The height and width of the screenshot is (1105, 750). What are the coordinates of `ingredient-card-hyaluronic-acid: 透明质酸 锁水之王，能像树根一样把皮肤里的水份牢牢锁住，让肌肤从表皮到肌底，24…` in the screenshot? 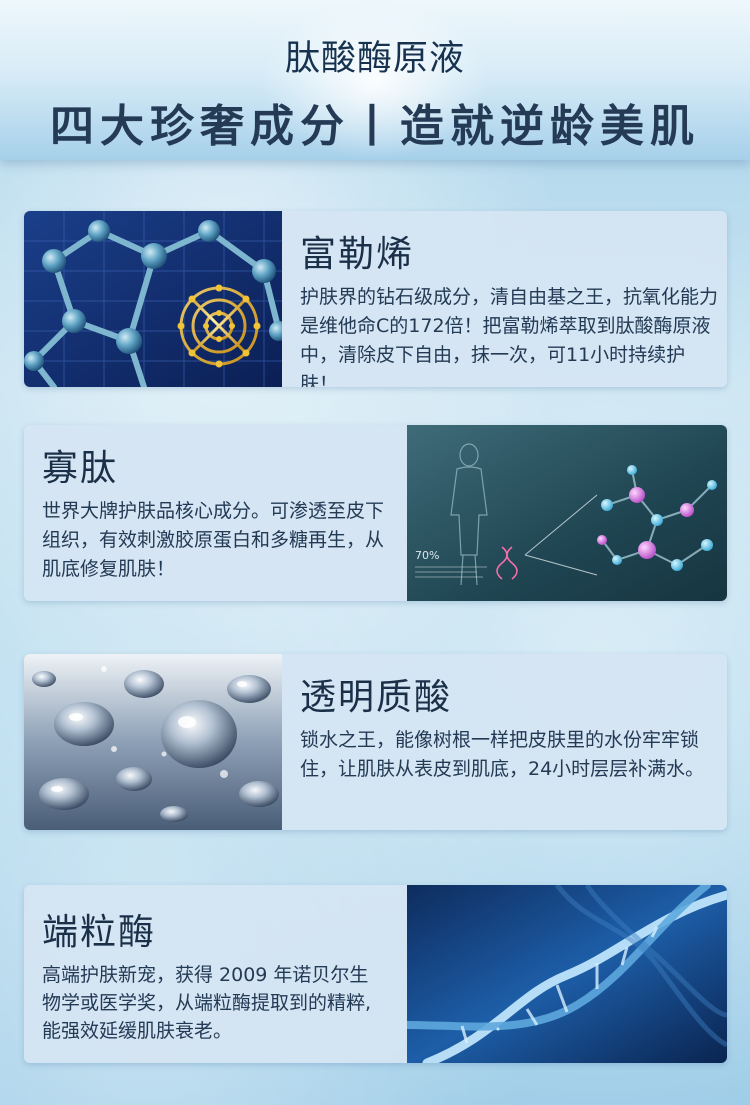 It's located at (375, 742).